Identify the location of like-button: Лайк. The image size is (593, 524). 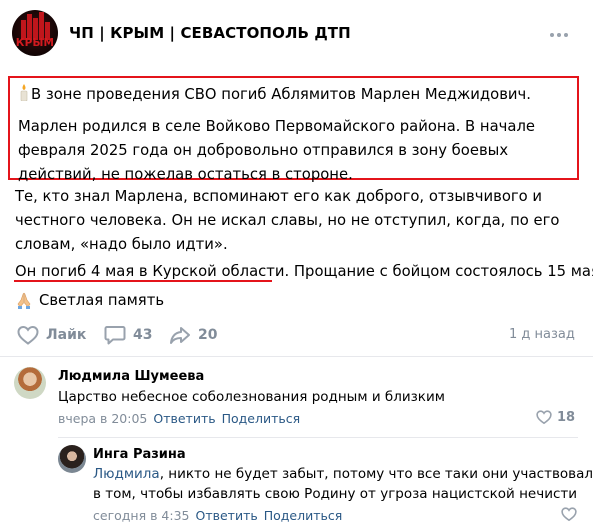
(51, 335).